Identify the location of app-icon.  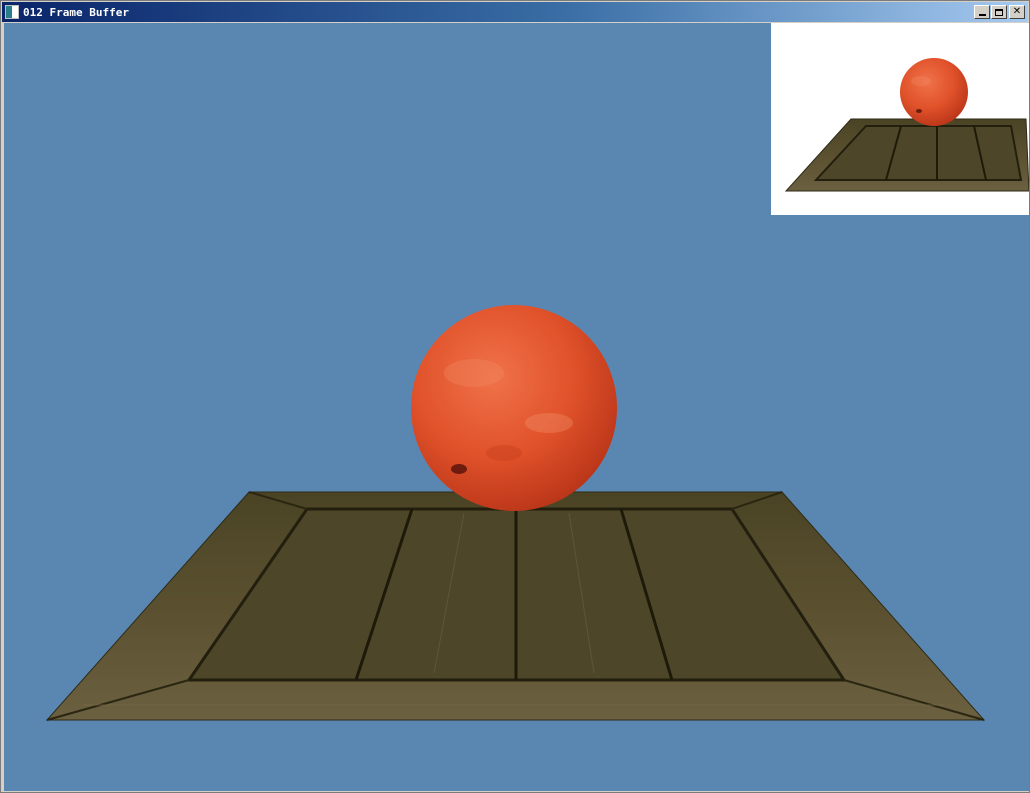
(12, 12).